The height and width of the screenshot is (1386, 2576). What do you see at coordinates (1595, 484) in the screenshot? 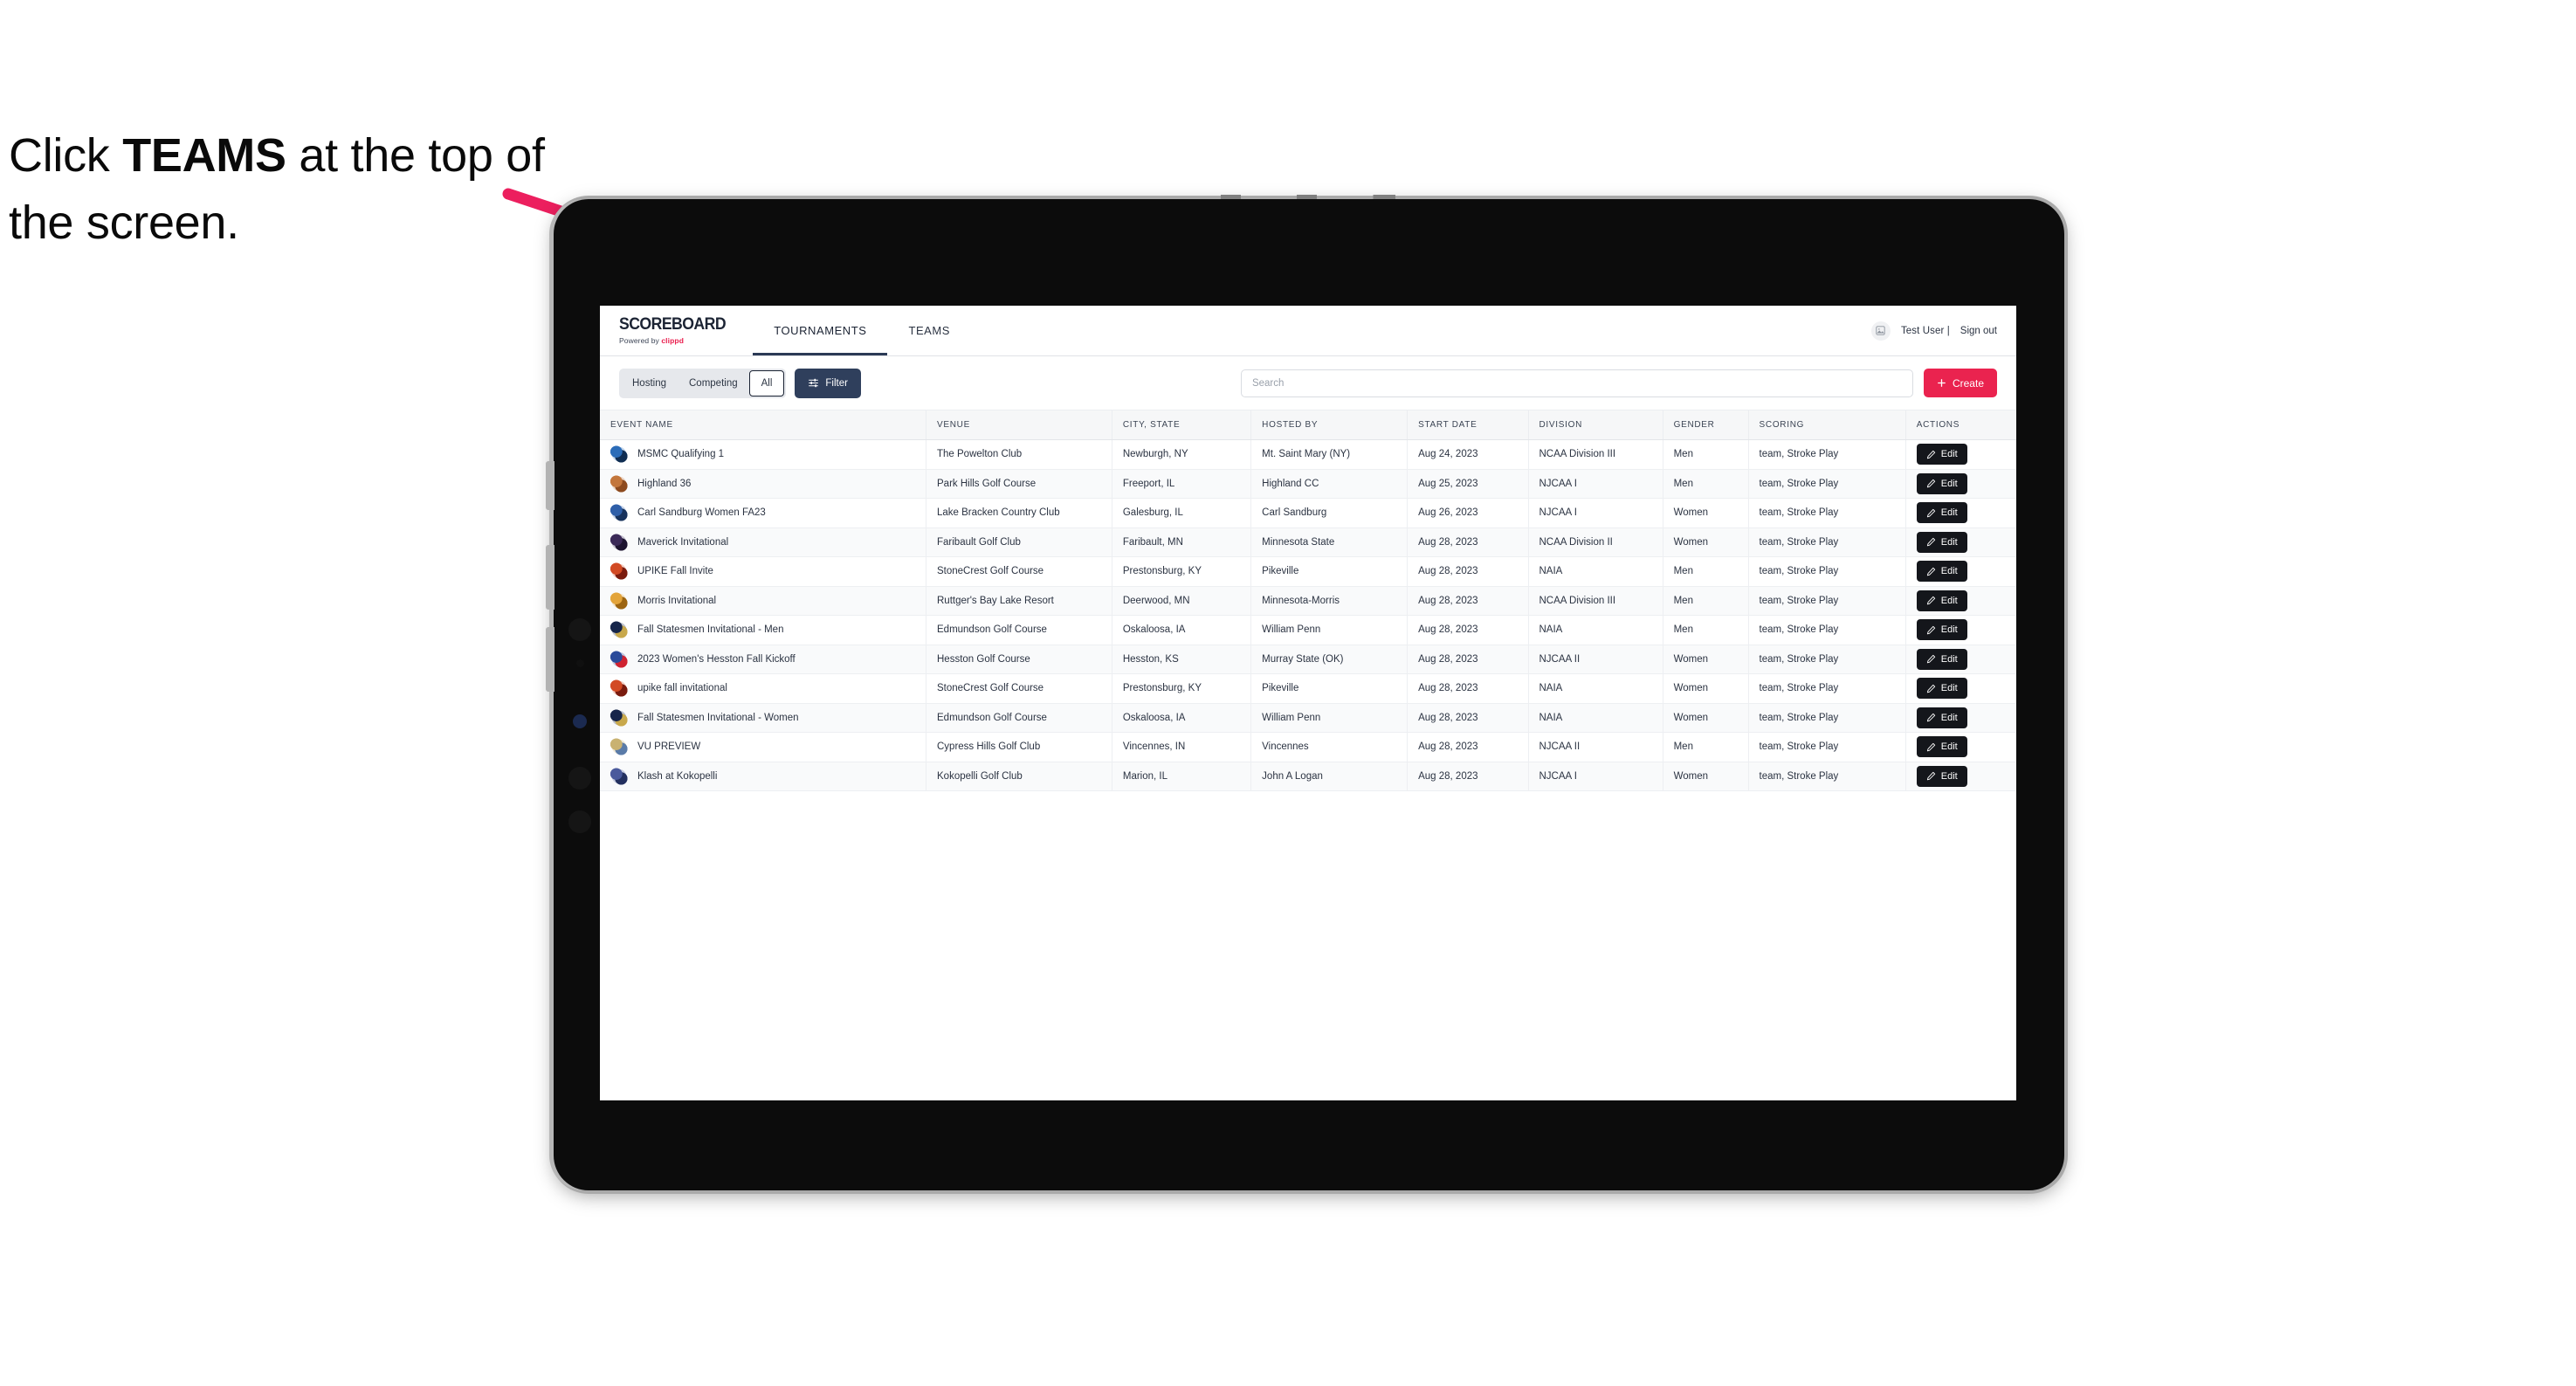
I see `cell-division: NJCAA I` at bounding box center [1595, 484].